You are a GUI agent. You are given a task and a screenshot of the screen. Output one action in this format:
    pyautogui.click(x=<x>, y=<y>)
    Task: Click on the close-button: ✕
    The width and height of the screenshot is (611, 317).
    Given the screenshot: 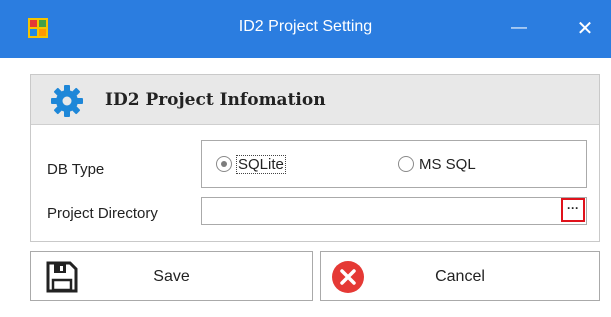 What is the action you would take?
    pyautogui.click(x=585, y=29)
    